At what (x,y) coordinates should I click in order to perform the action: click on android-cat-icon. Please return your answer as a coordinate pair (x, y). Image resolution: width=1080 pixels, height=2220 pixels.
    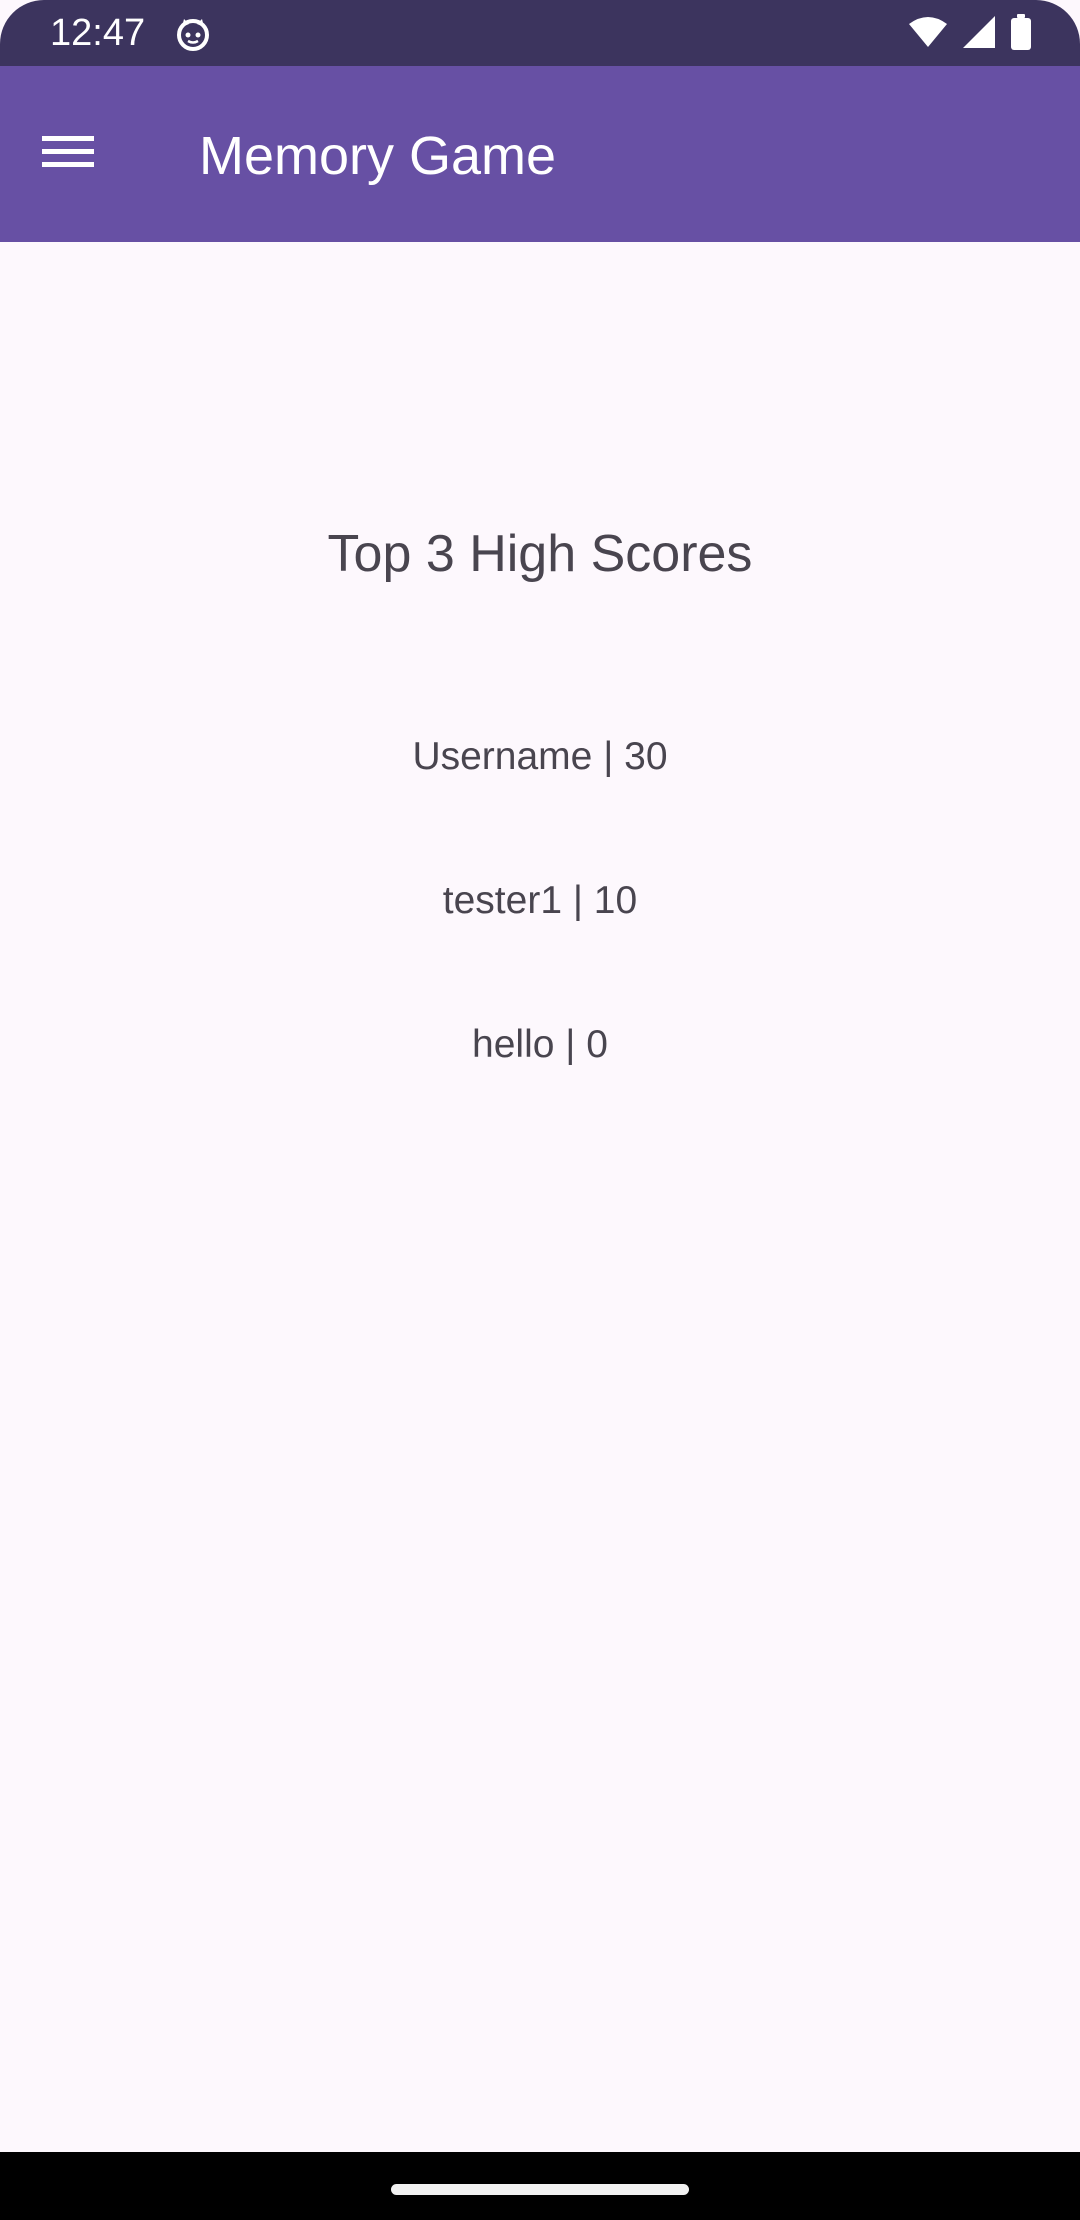
    Looking at the image, I should click on (193, 34).